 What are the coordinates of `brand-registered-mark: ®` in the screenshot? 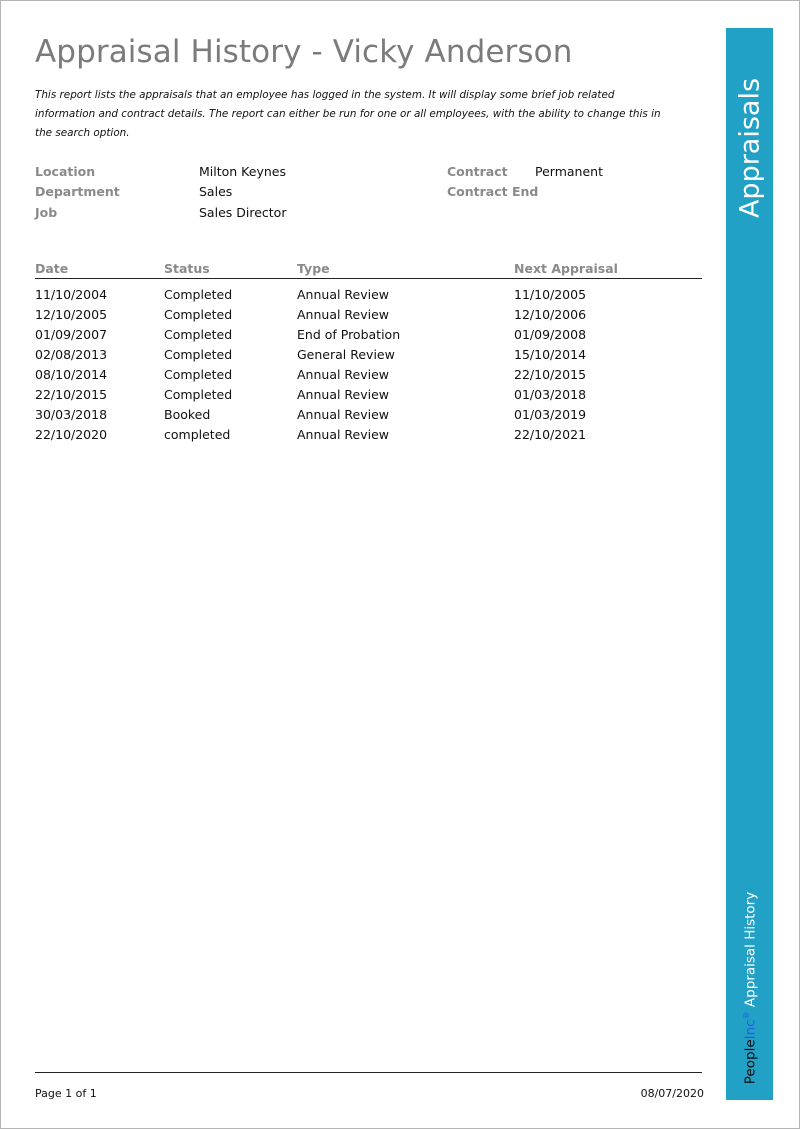 It's located at (746, 1015).